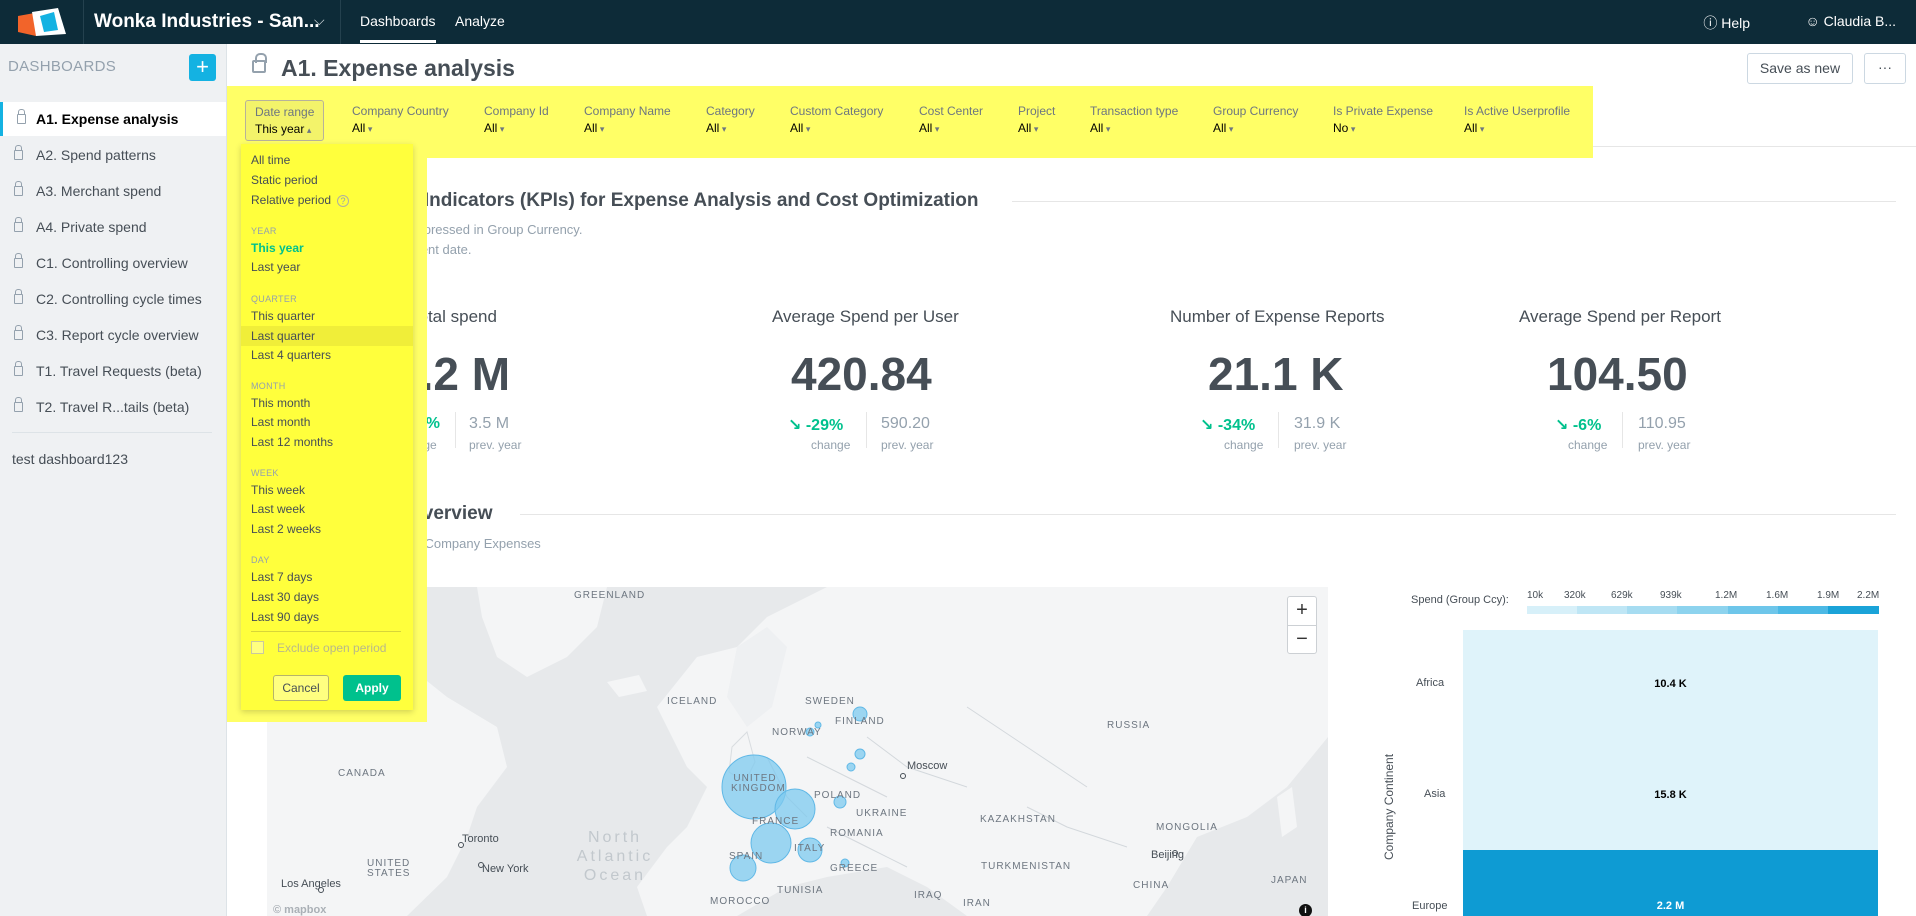 This screenshot has height=916, width=1916. Describe the element at coordinates (284, 180) in the screenshot. I see `date-option-static-period: Static period` at that location.